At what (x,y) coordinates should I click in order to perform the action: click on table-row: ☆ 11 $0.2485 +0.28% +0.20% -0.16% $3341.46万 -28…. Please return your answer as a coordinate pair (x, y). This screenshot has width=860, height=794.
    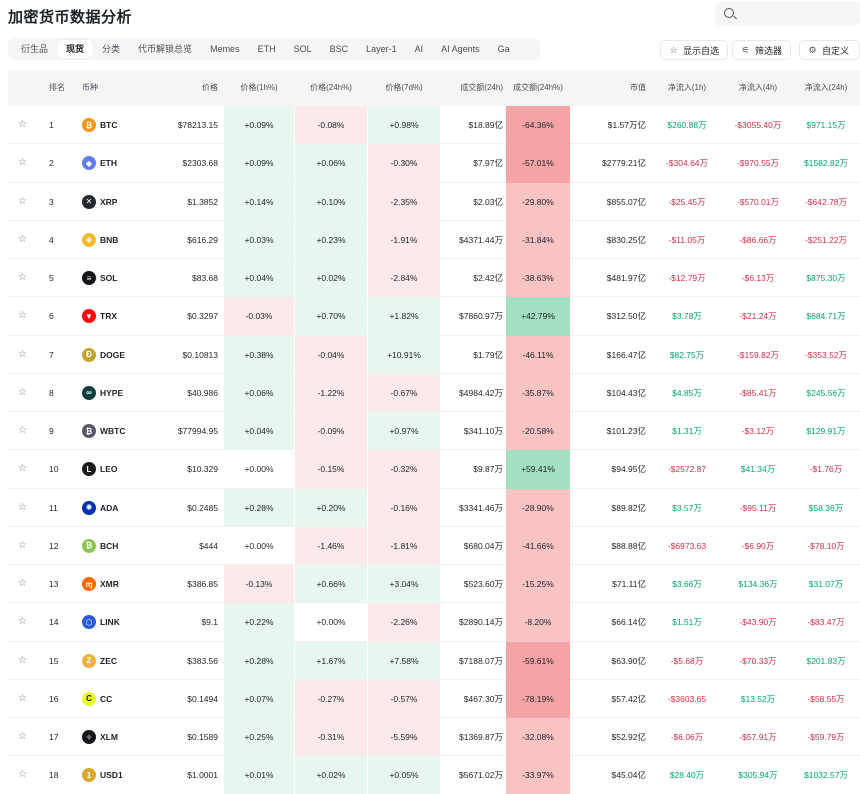
    Looking at the image, I should click on (434, 507).